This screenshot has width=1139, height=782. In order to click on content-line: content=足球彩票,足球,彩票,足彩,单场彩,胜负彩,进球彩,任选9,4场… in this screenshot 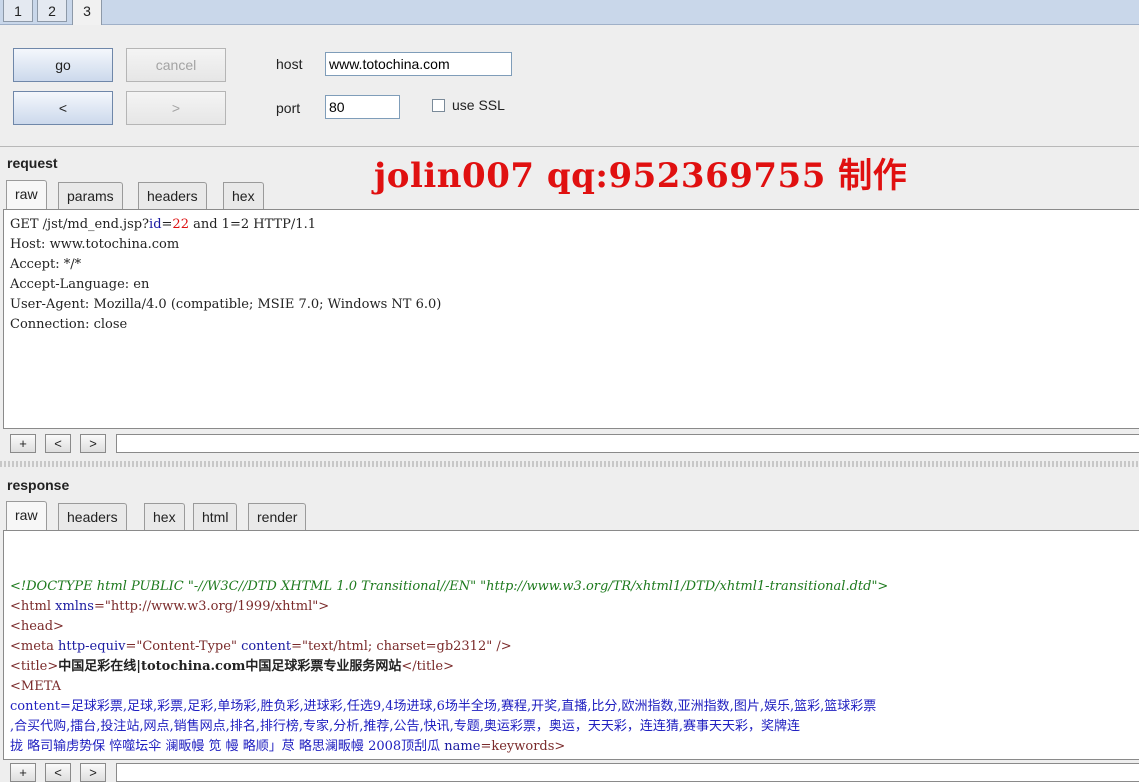, I will do `click(443, 706)`.